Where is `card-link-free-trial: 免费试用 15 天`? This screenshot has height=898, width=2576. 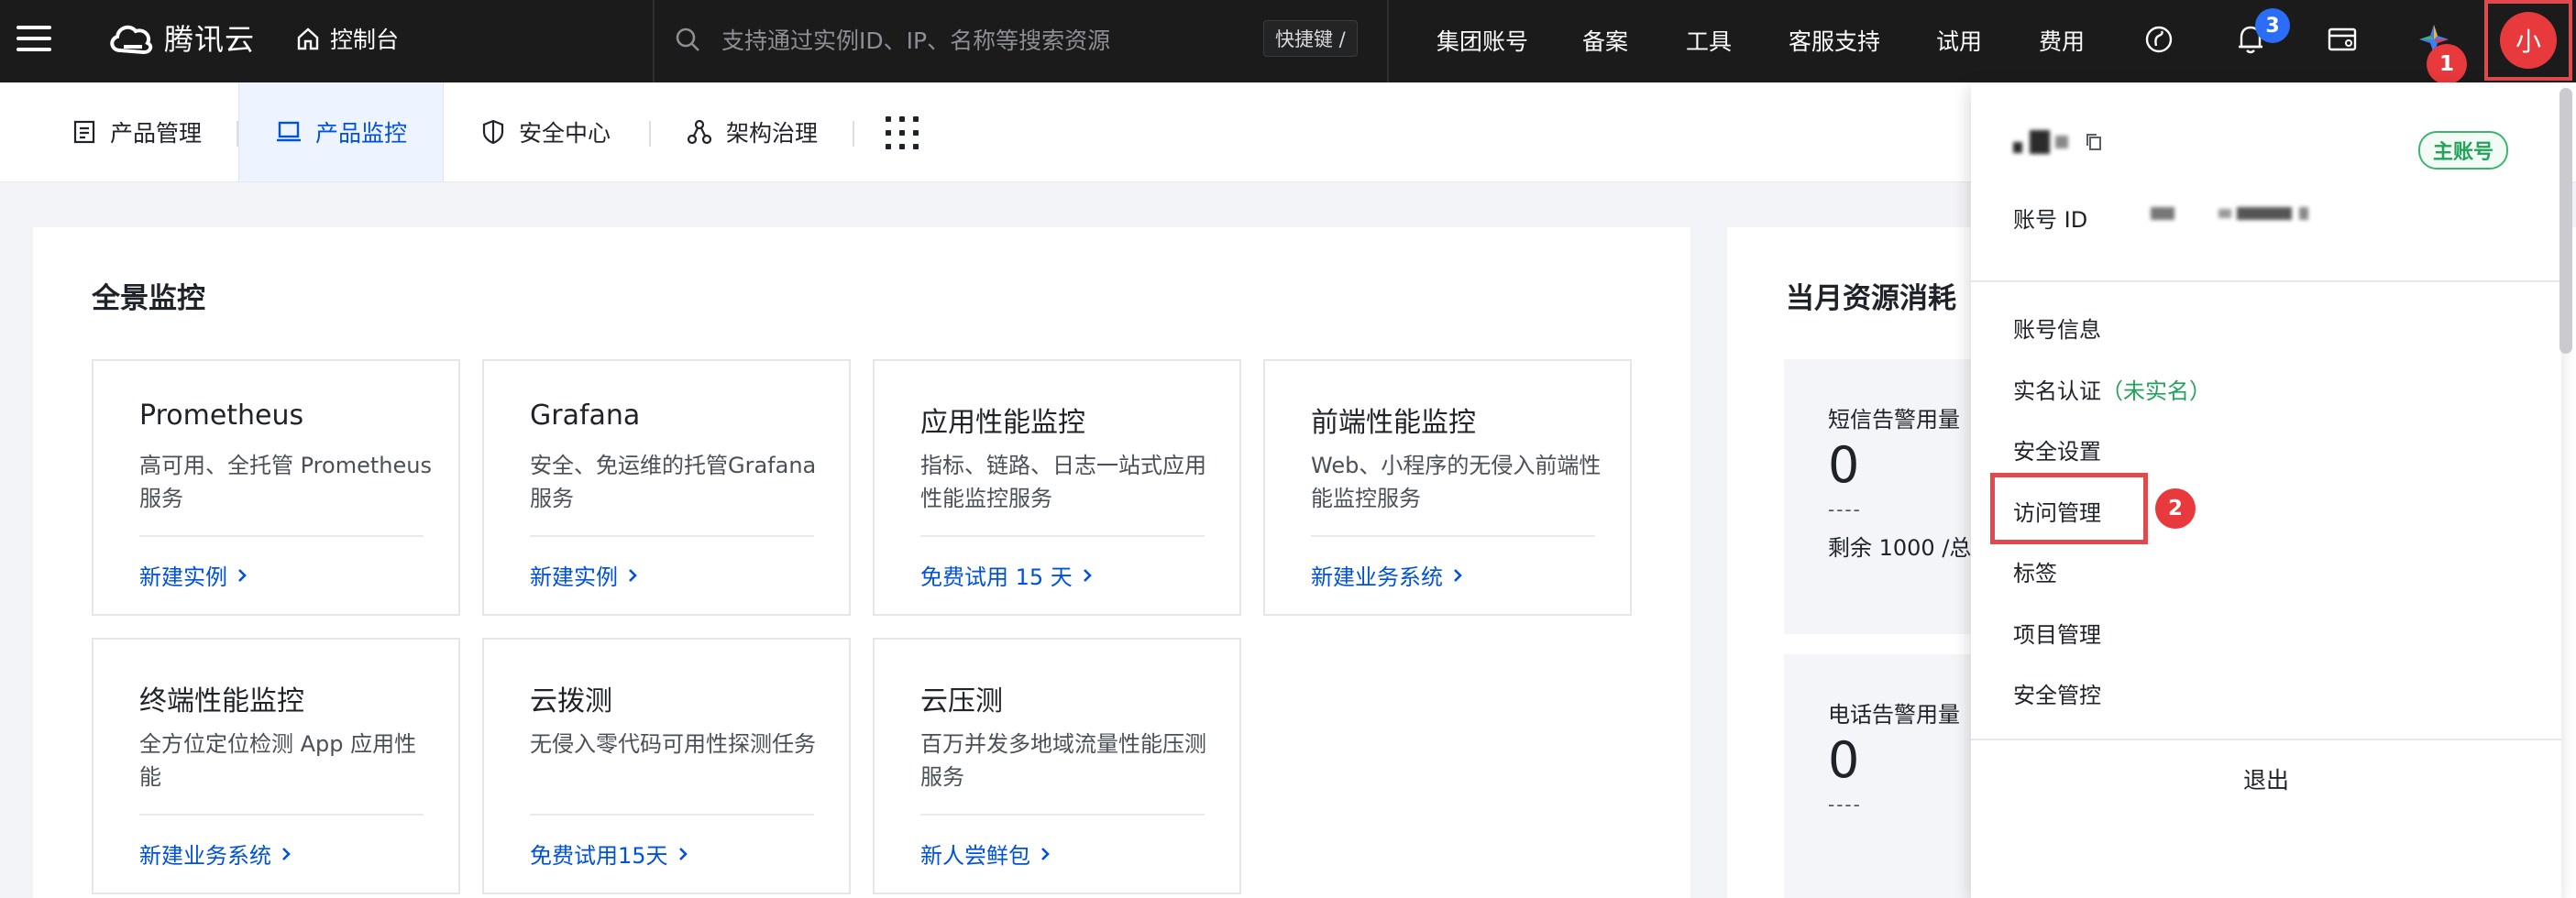 card-link-free-trial: 免费试用 15 天 is located at coordinates (1006, 575).